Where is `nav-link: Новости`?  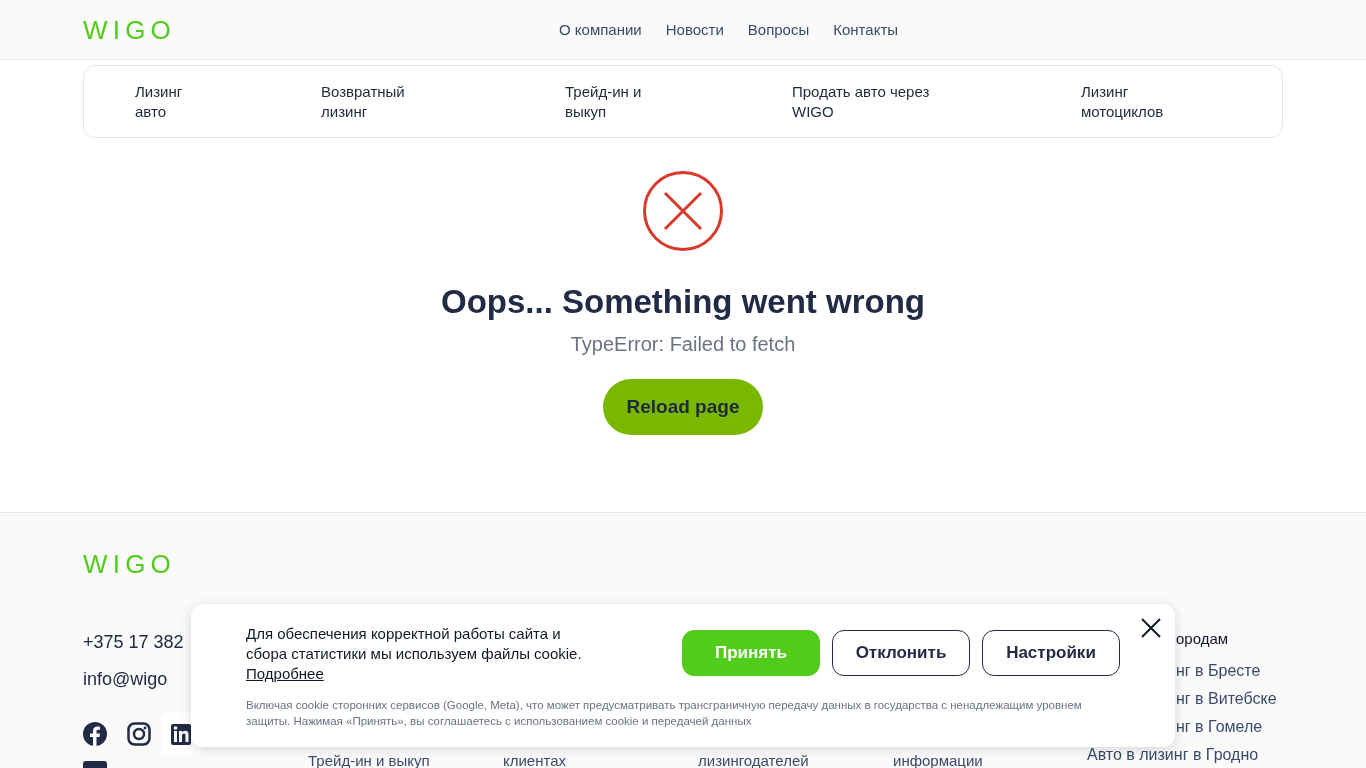
nav-link: Новости is located at coordinates (694, 30).